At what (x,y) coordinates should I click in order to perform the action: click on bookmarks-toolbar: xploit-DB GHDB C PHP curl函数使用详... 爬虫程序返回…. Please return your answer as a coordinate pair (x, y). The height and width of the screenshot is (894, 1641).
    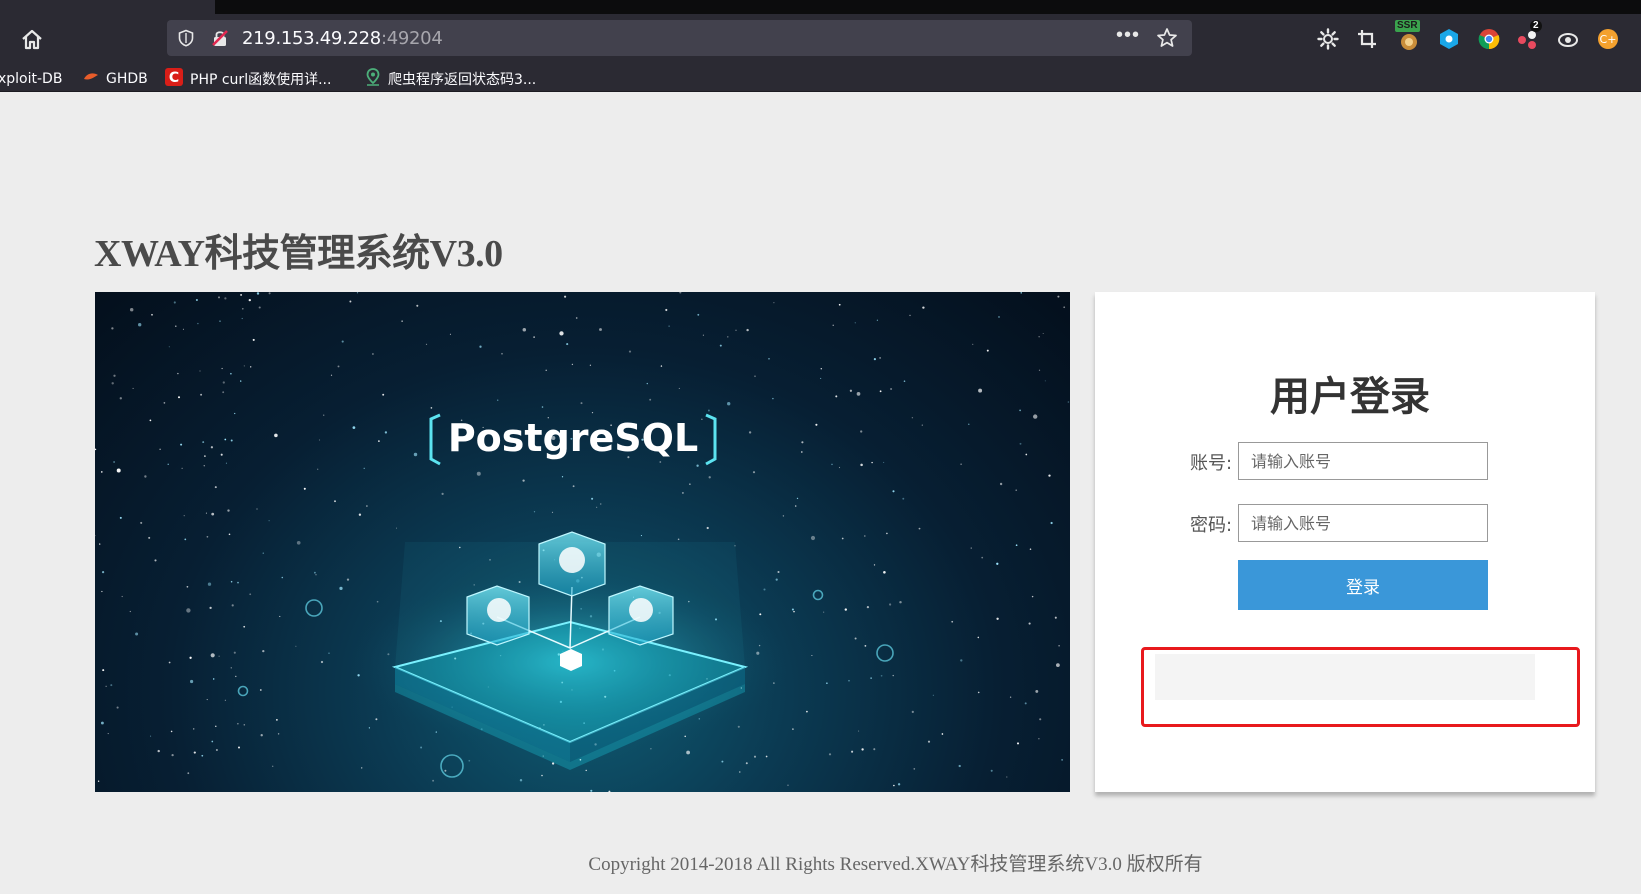
    Looking at the image, I should click on (820, 79).